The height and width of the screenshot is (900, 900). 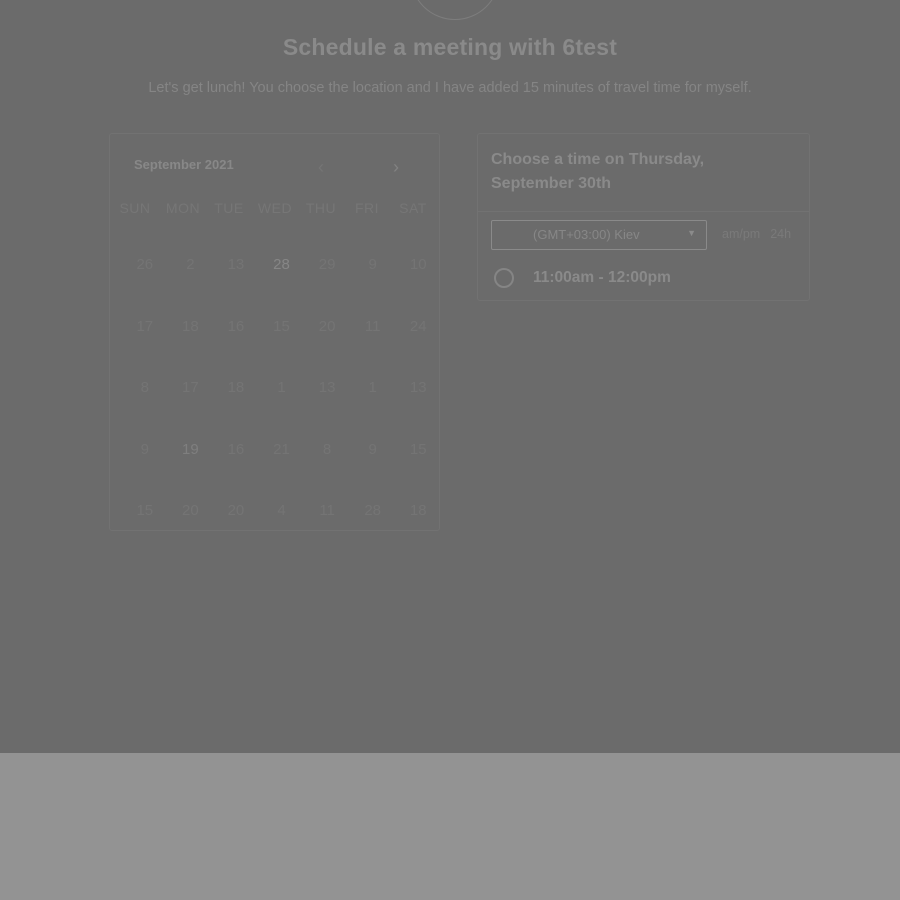 I want to click on format-24h-option: 24h, so click(x=780, y=234).